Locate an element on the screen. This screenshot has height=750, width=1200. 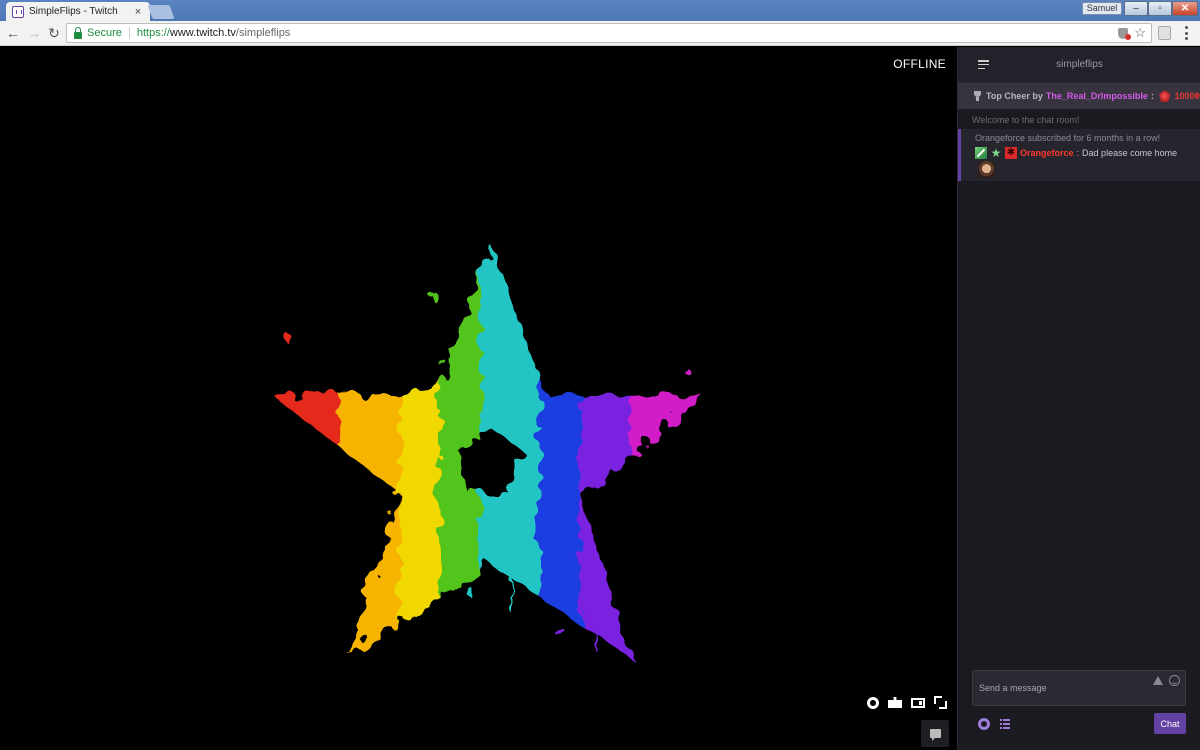
player-controls is located at coordinates (907, 702).